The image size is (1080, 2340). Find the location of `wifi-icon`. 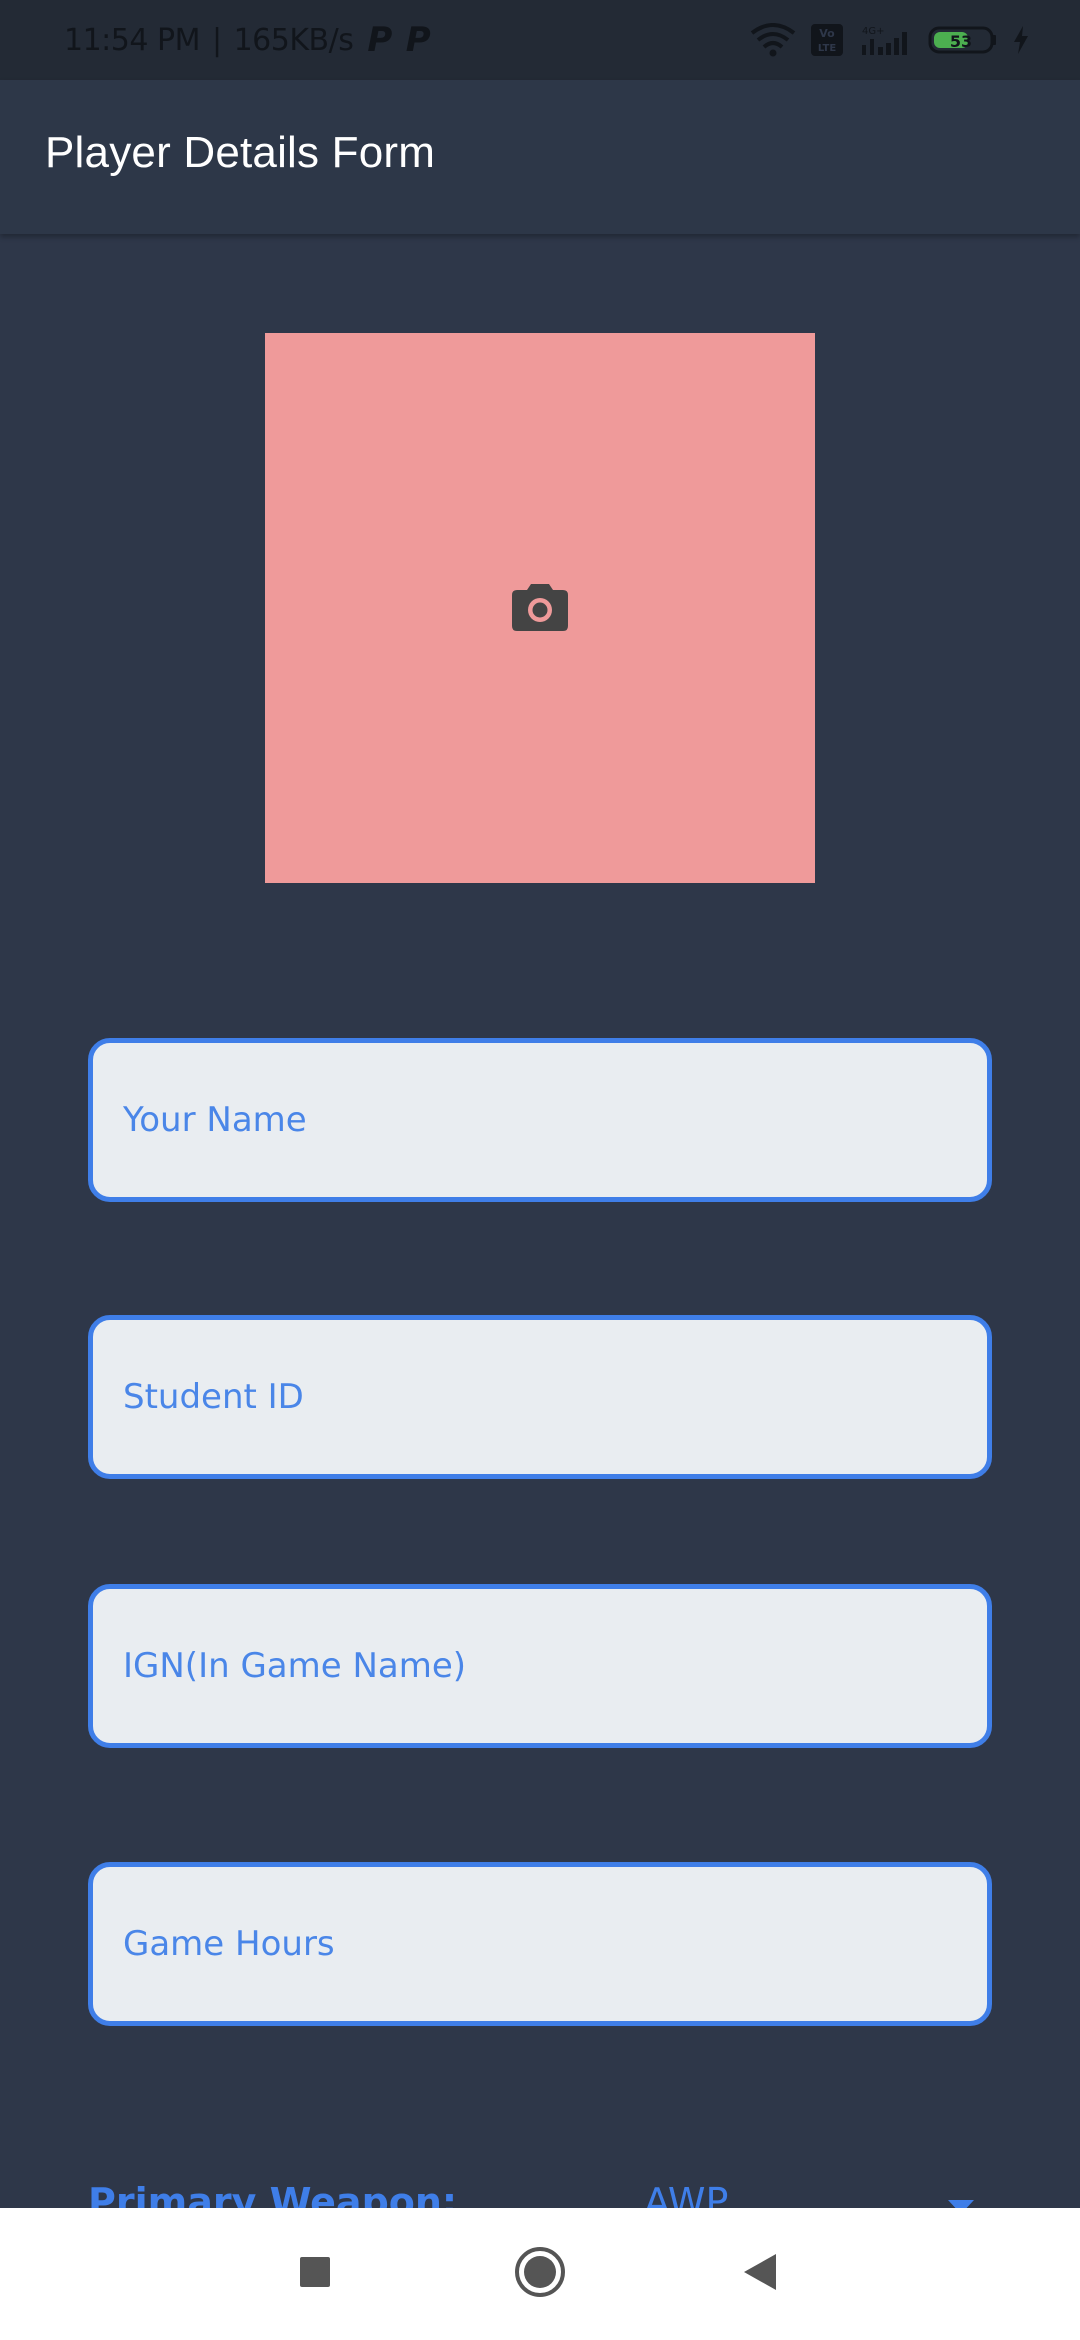

wifi-icon is located at coordinates (773, 40).